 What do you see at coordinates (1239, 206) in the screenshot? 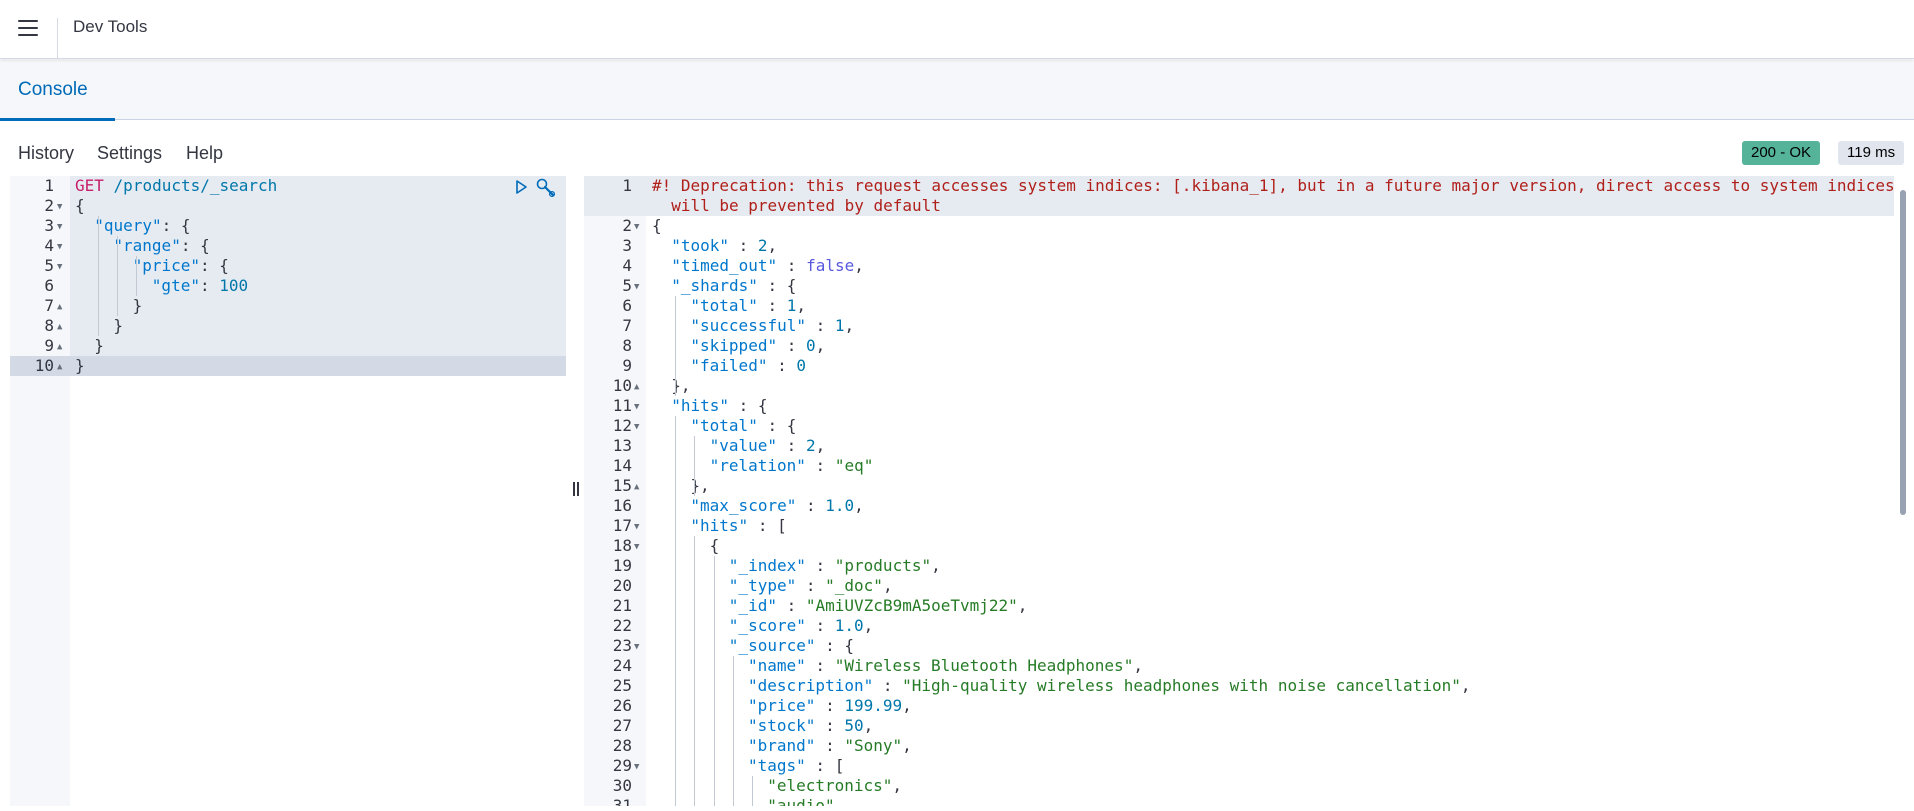
I see `response-line-wrap: will be prevented by default` at bounding box center [1239, 206].